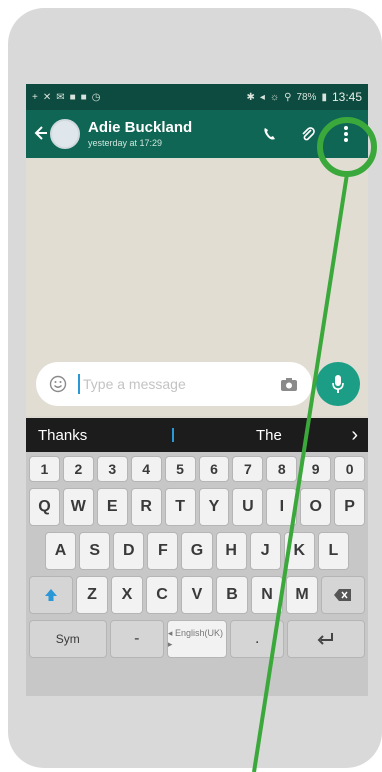 This screenshot has width=382, height=772. What do you see at coordinates (35, 97) in the screenshot?
I see `status-icon: +` at bounding box center [35, 97].